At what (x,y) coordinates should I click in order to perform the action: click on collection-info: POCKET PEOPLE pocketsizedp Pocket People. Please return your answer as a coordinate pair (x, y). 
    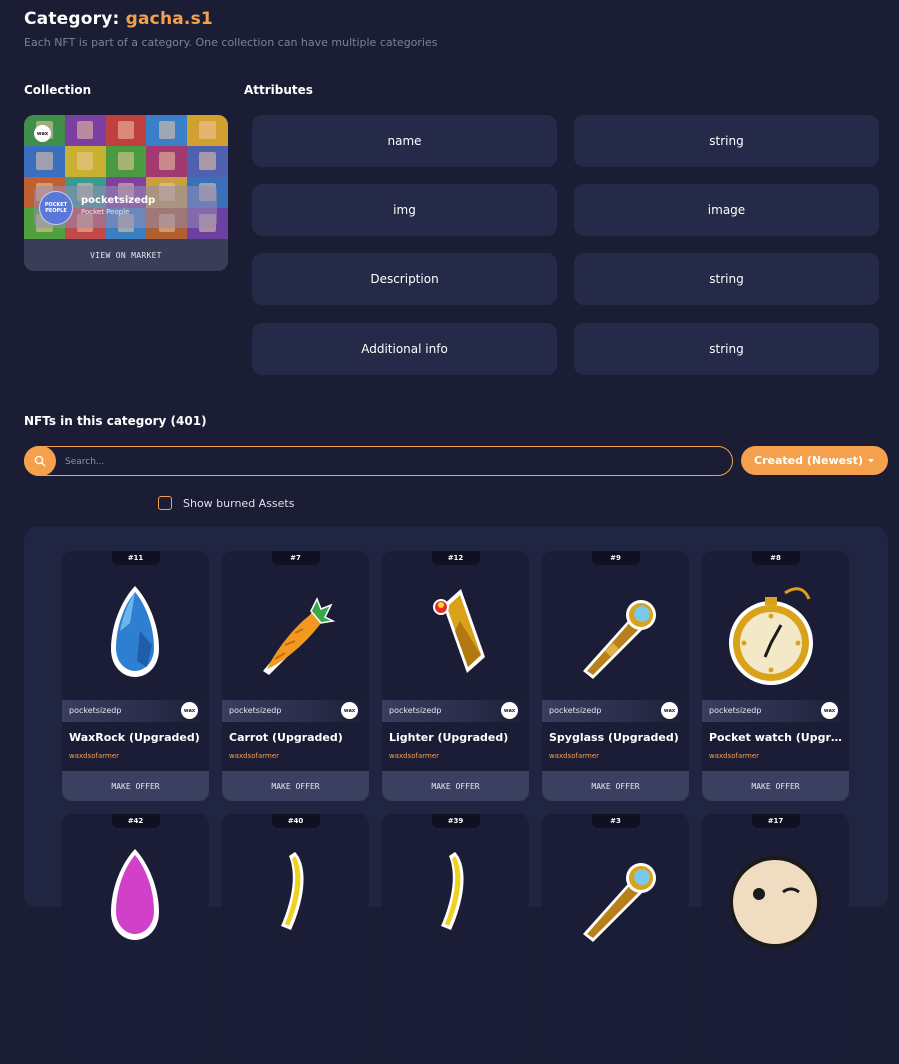
    Looking at the image, I should click on (125, 207).